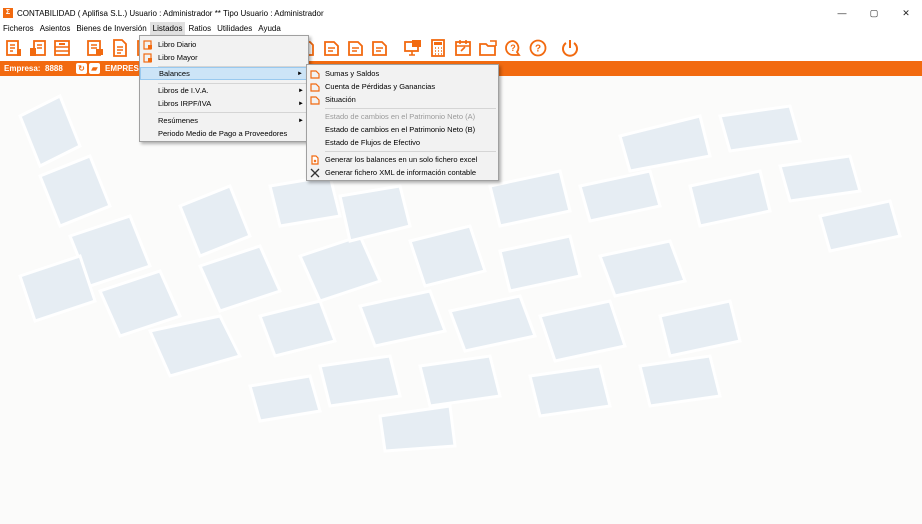 This screenshot has height=524, width=922. What do you see at coordinates (94, 68) in the screenshot?
I see `folder-icon: ▰` at bounding box center [94, 68].